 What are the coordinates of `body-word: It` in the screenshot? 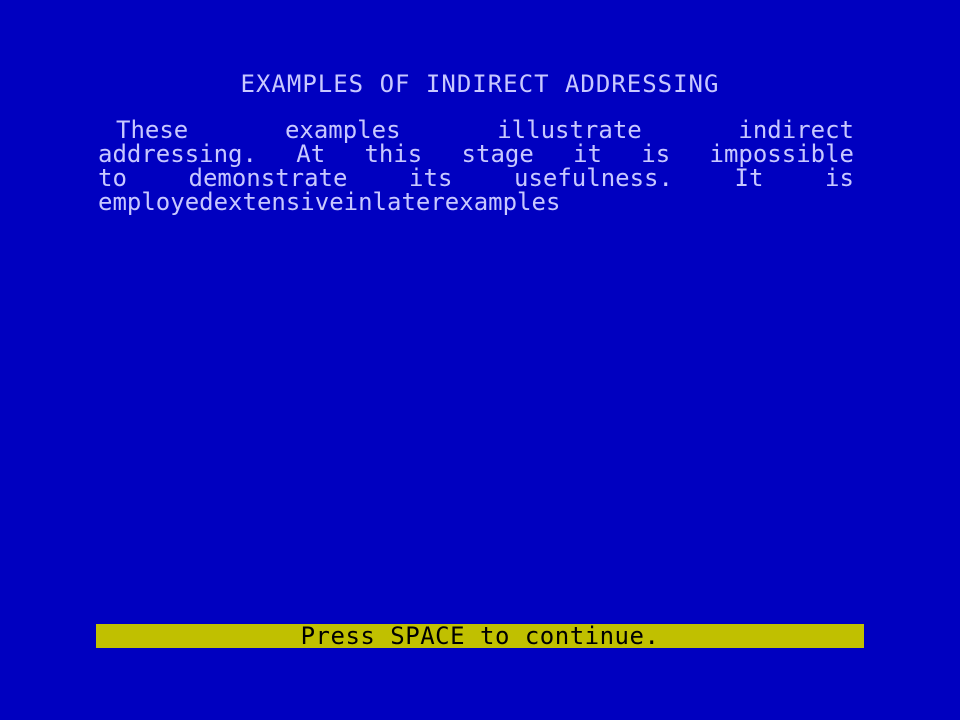 It's located at (749, 178).